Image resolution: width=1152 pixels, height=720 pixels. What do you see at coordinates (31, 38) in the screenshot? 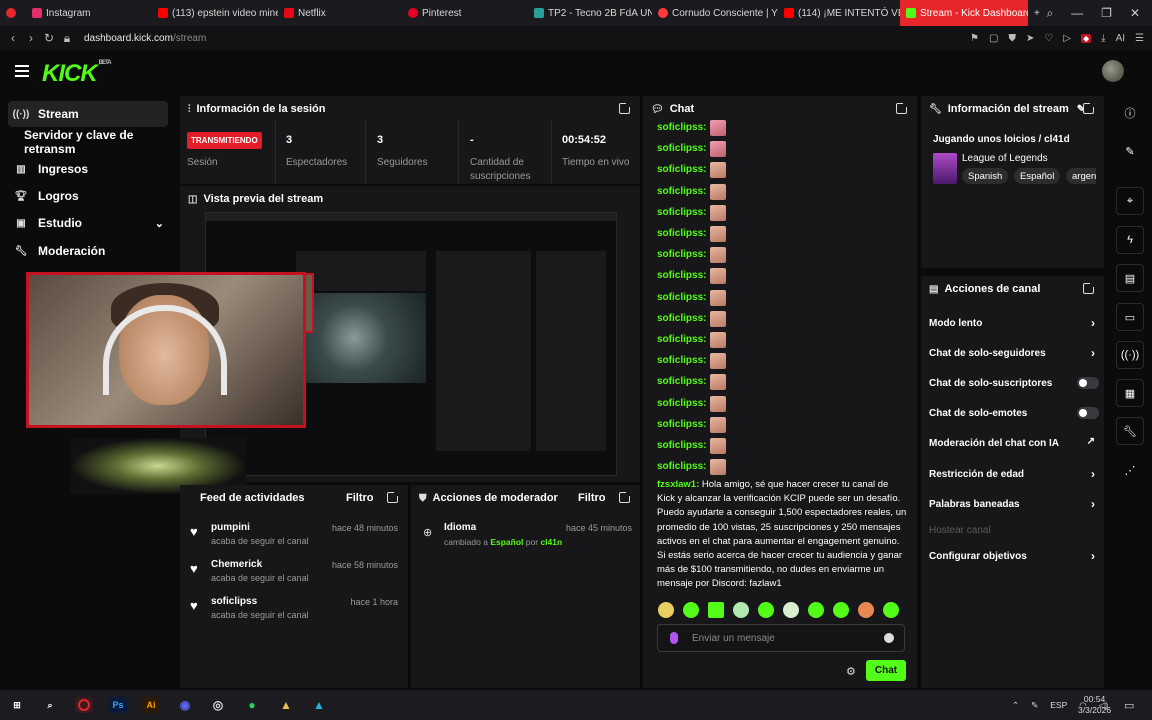
I see `forward-icon: ›` at bounding box center [31, 38].